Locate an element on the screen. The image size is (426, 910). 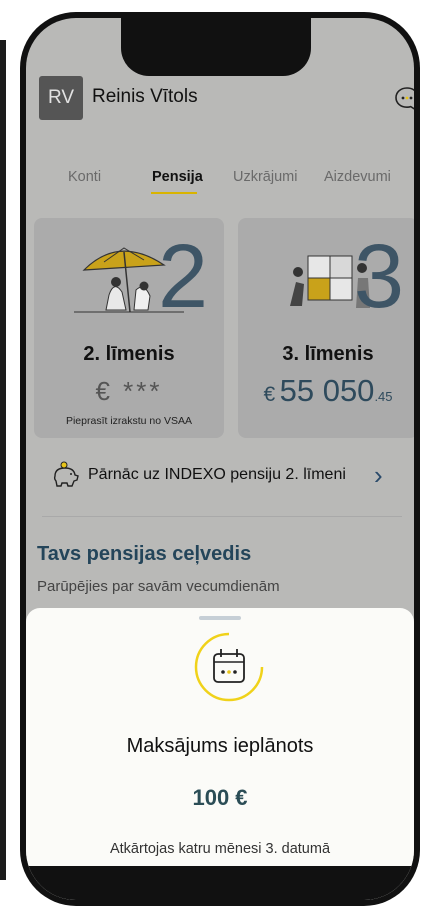
tab-konti: Konti is located at coordinates (84, 177).